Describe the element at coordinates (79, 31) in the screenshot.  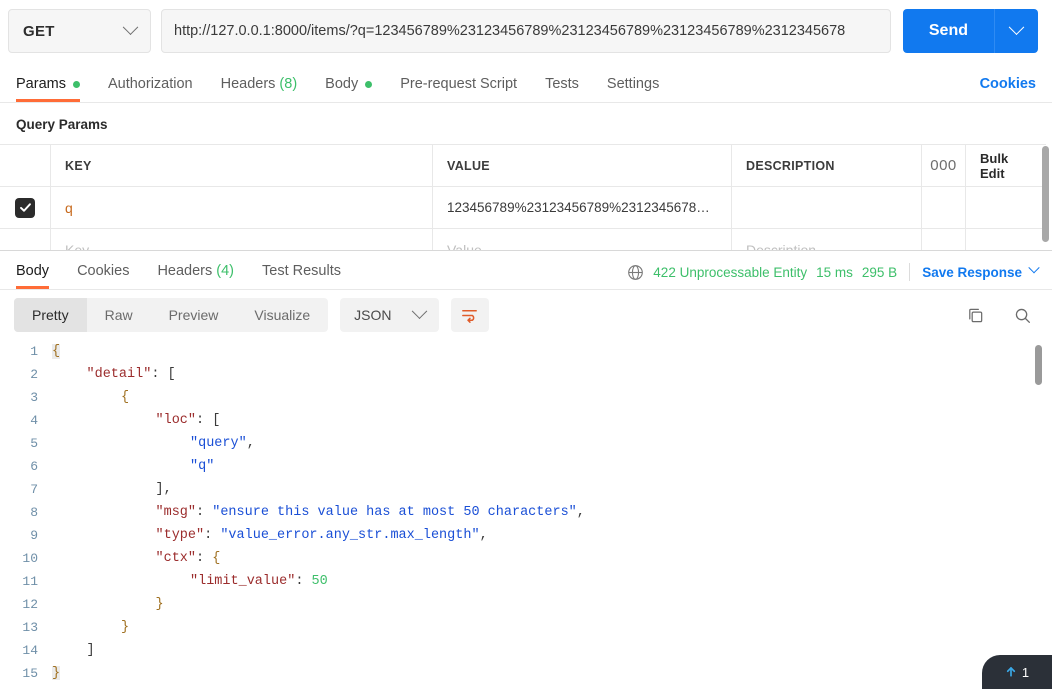
I see `http-method-select: GET` at that location.